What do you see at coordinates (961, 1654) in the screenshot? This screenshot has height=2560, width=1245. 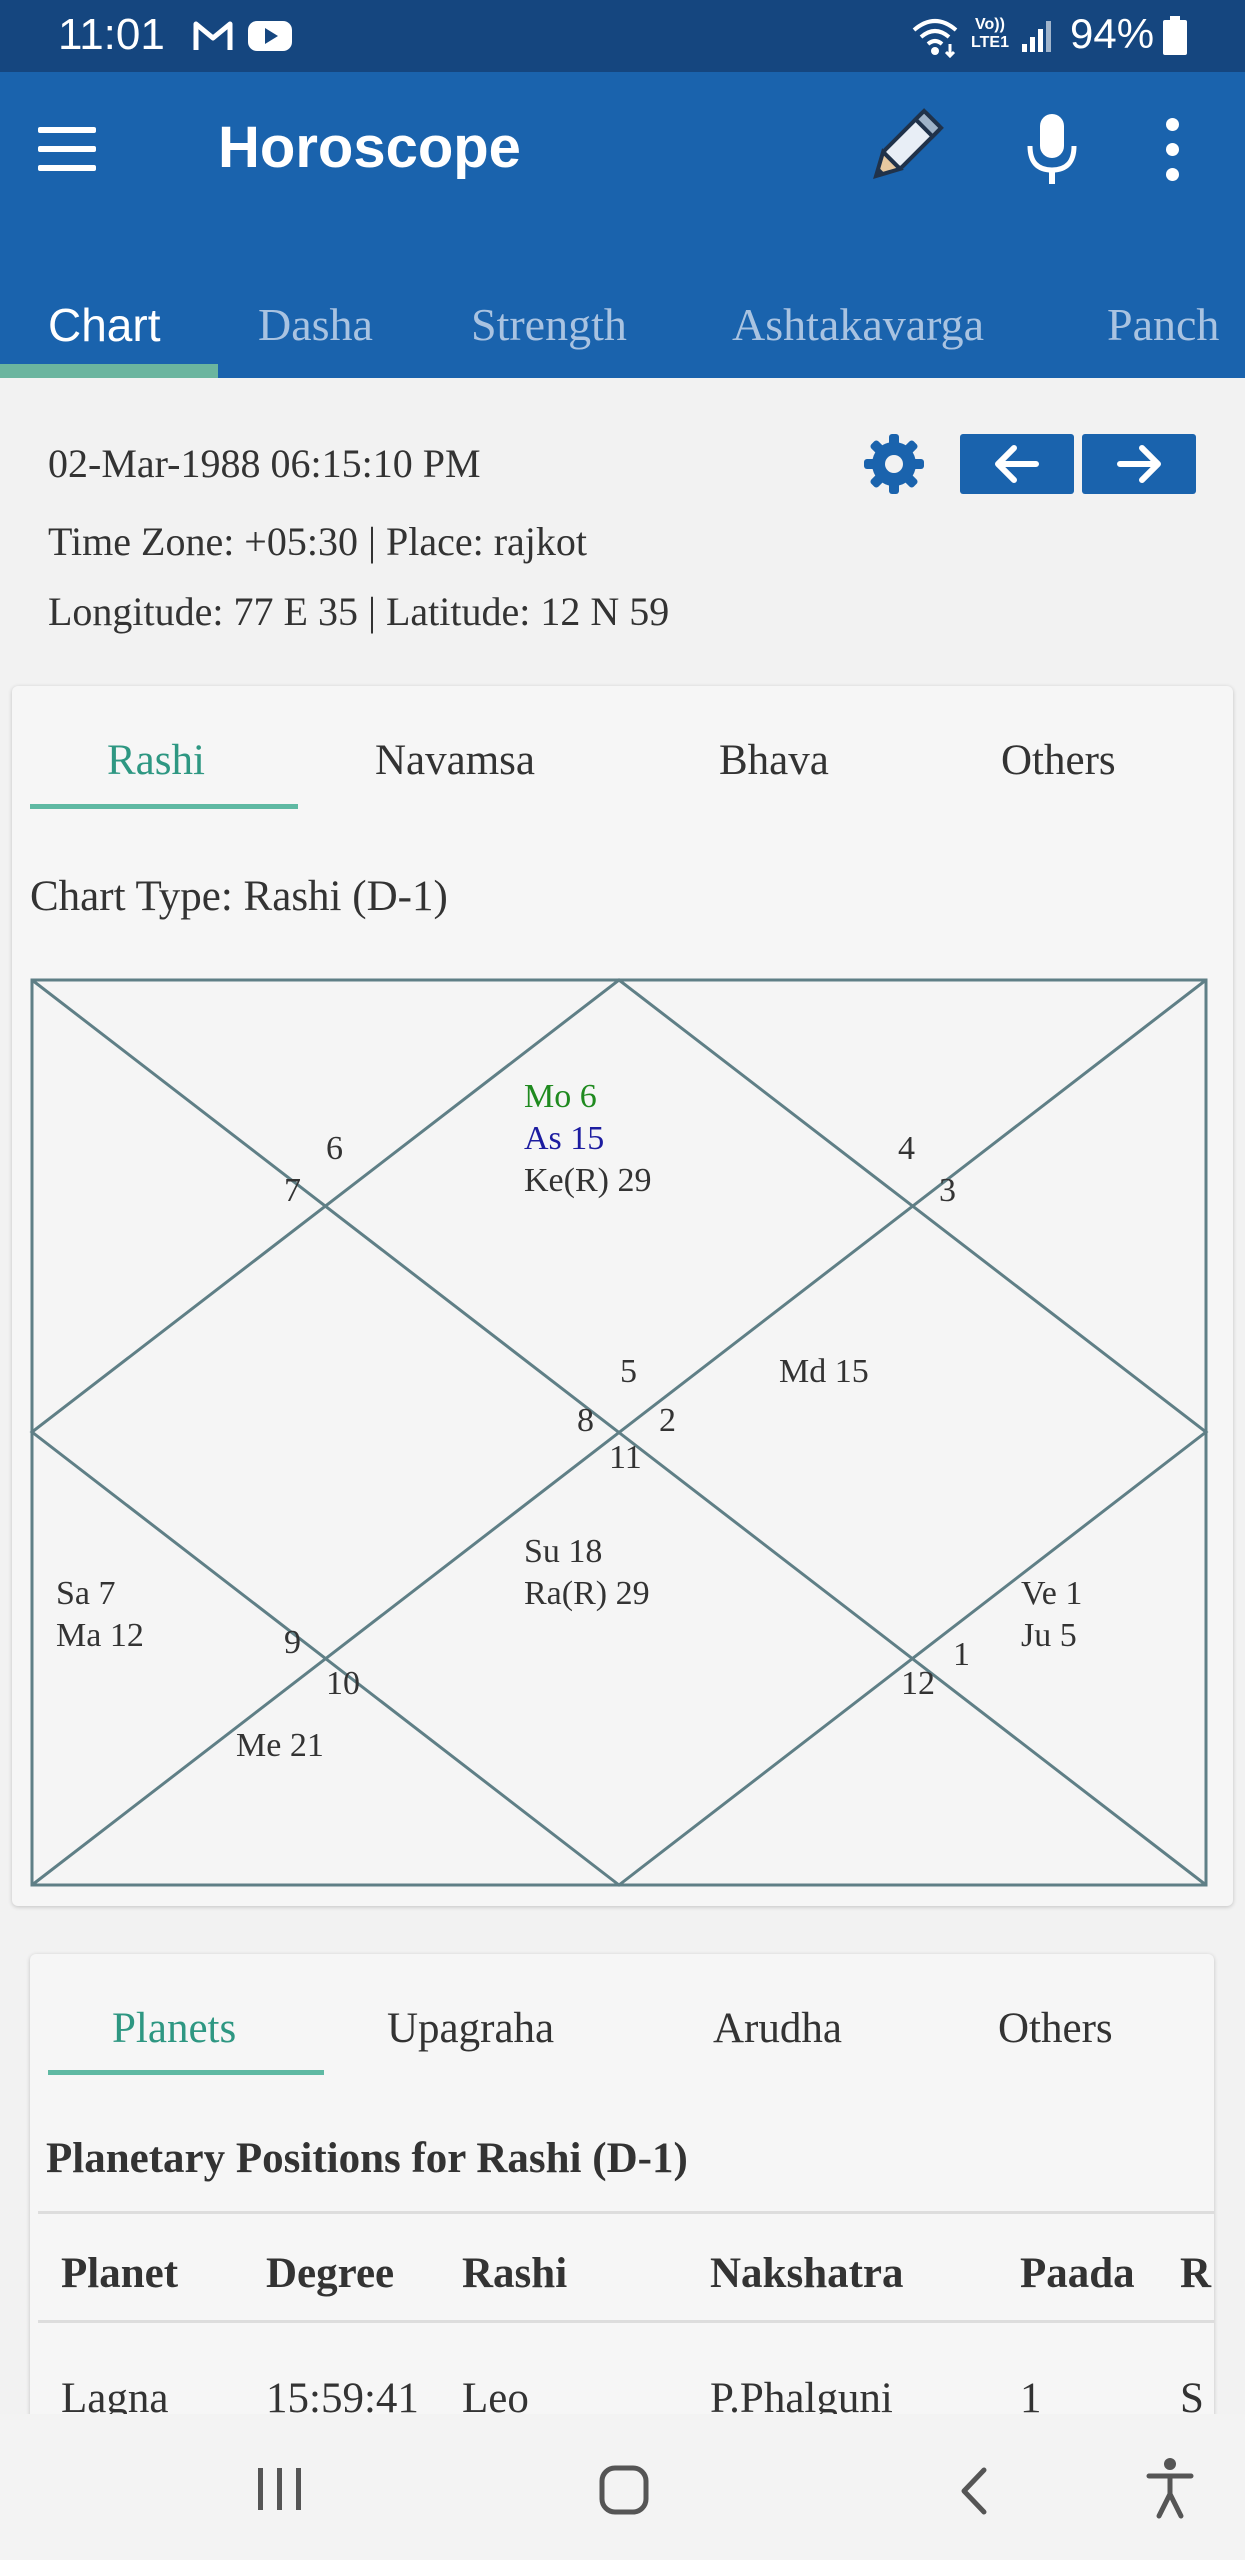 I see `house-number-1: 1` at bounding box center [961, 1654].